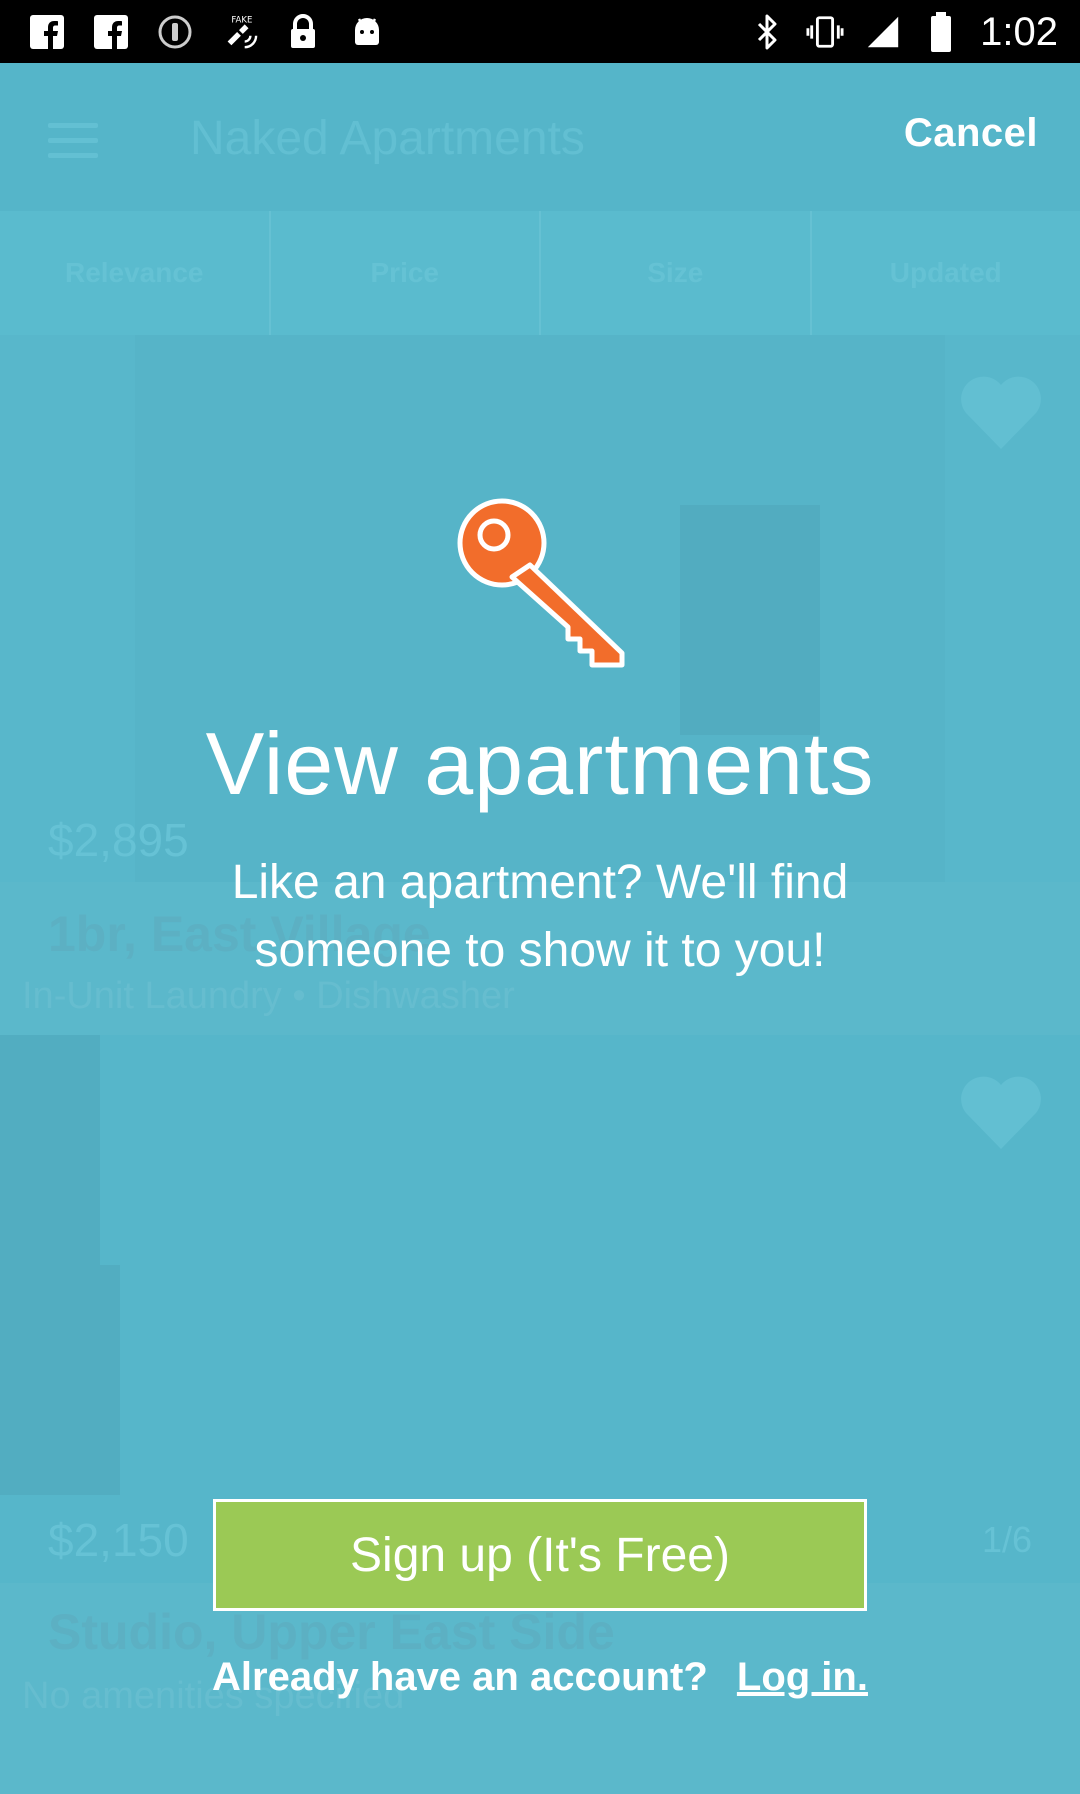  I want to click on login-row: Already have an account? Log in., so click(540, 1677).